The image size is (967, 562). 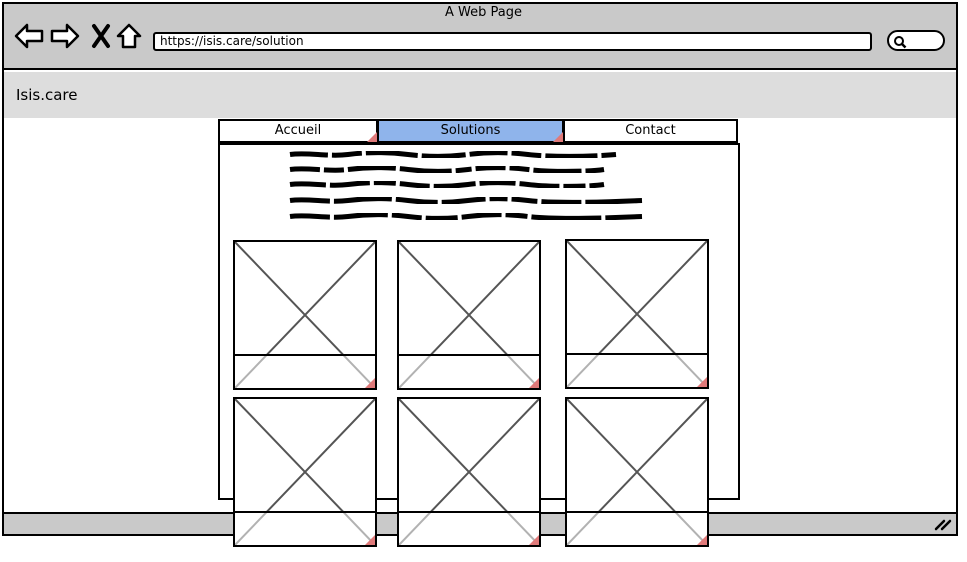 I want to click on tab-solutions: Solutions, so click(x=470, y=131).